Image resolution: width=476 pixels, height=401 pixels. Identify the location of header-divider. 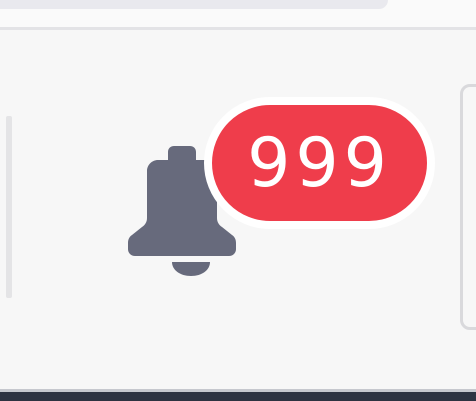
(238, 28).